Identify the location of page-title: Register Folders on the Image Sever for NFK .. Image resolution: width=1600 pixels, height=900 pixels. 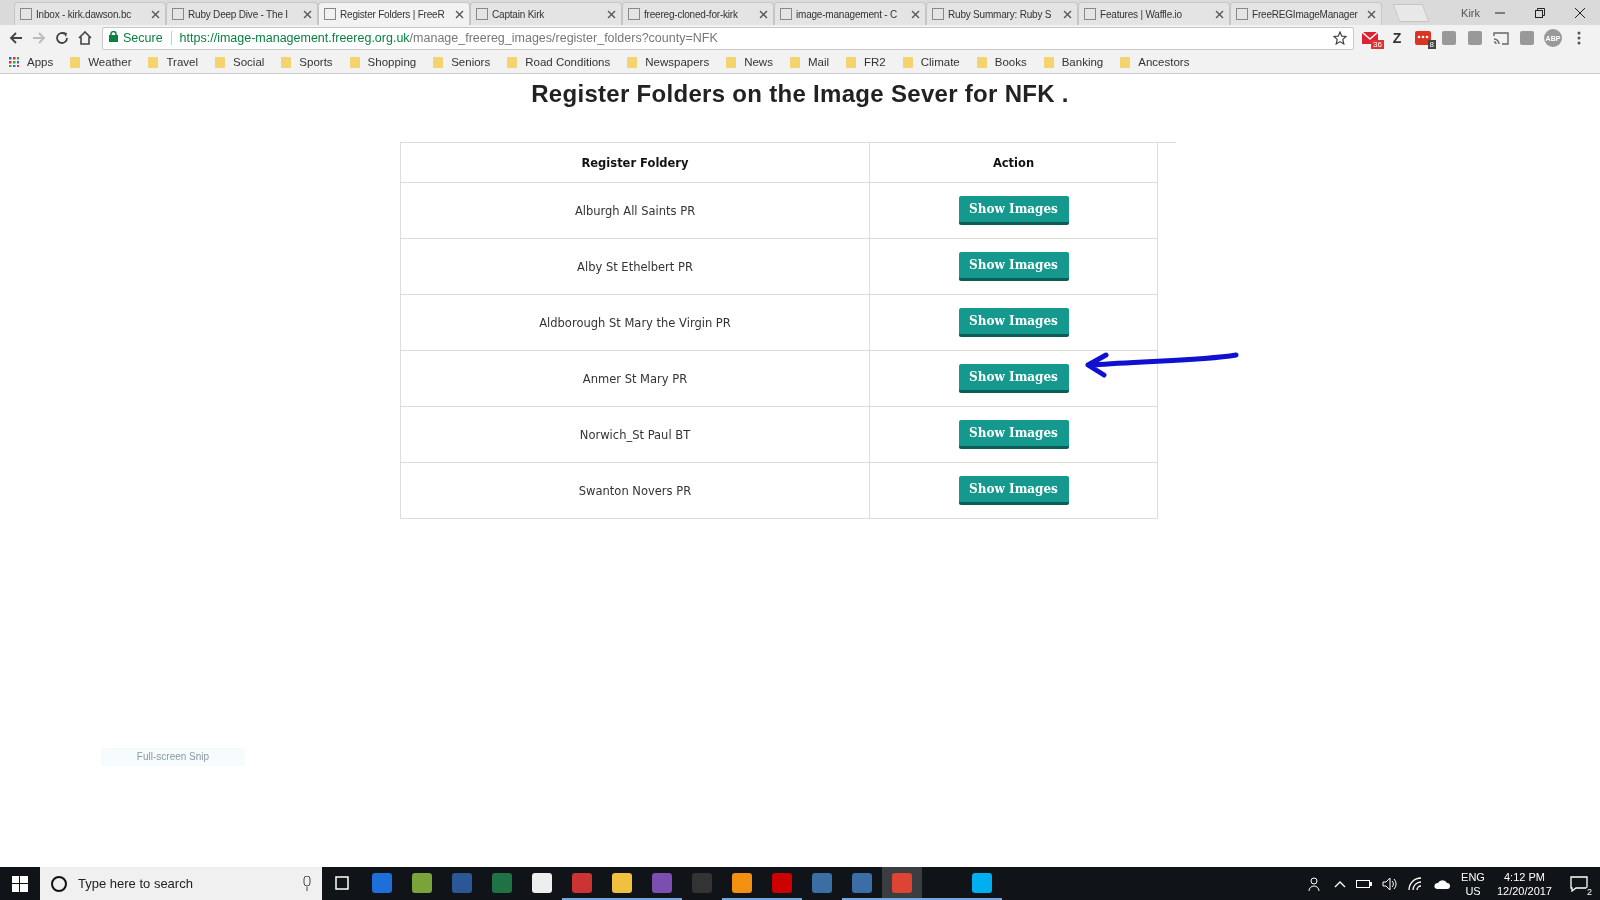
(800, 94).